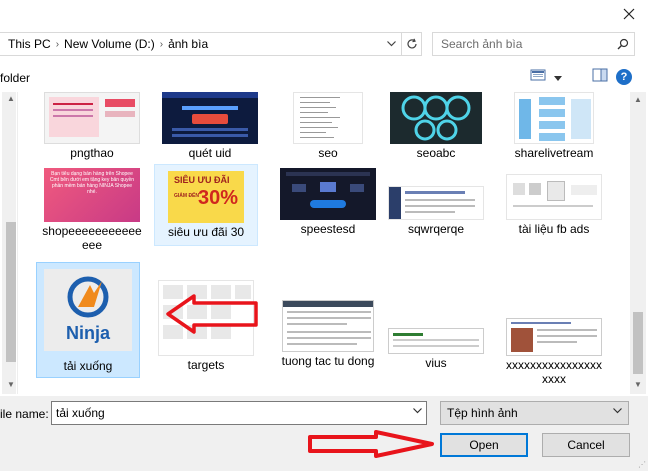 The width and height of the screenshot is (648, 471). I want to click on file-type-value: Tệp hình ảnh, so click(482, 413).